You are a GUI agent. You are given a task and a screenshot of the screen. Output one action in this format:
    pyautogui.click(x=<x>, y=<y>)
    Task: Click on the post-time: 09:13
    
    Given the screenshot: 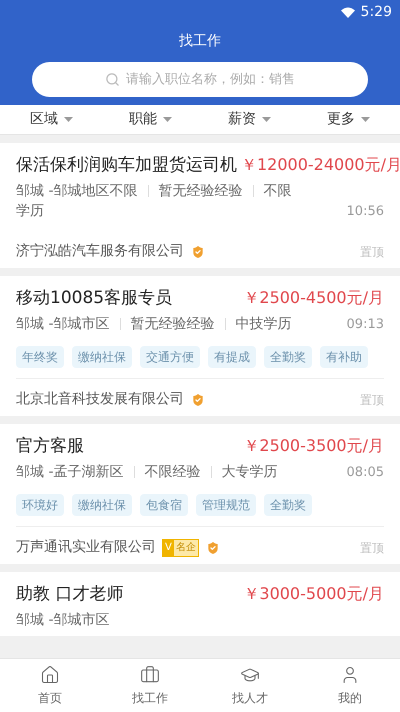 What is the action you would take?
    pyautogui.click(x=365, y=325)
    